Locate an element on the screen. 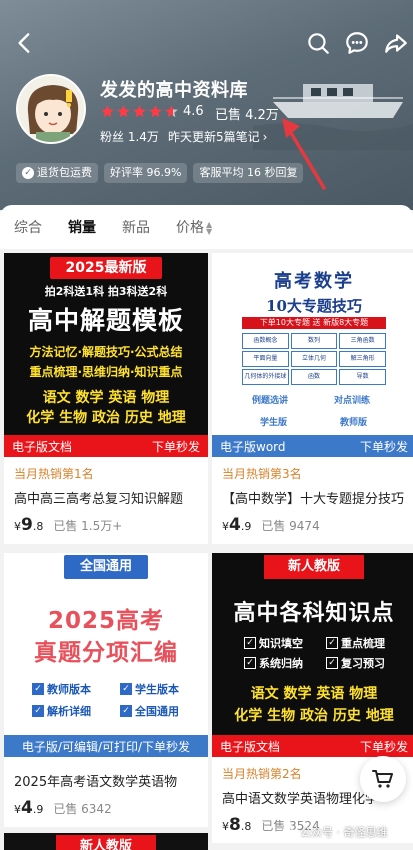 The height and width of the screenshot is (850, 413). cover-feature: ✓ 重点梳理 is located at coordinates (355, 643).